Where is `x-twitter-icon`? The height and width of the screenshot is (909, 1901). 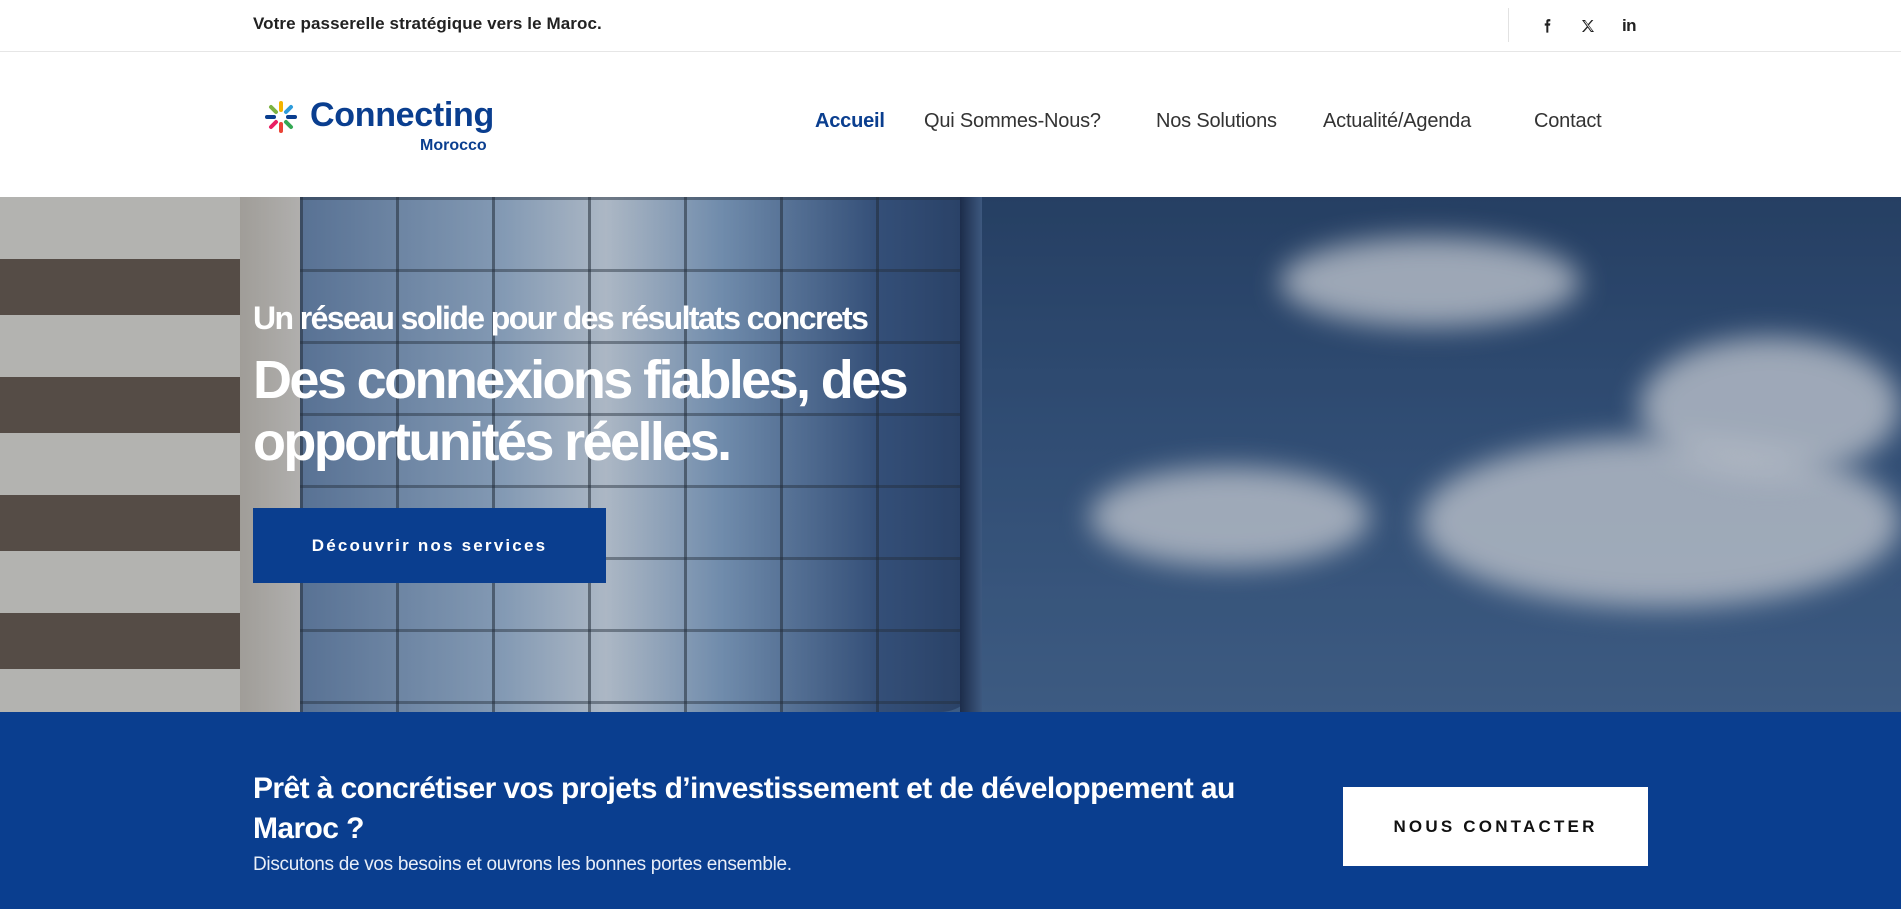 x-twitter-icon is located at coordinates (1588, 26).